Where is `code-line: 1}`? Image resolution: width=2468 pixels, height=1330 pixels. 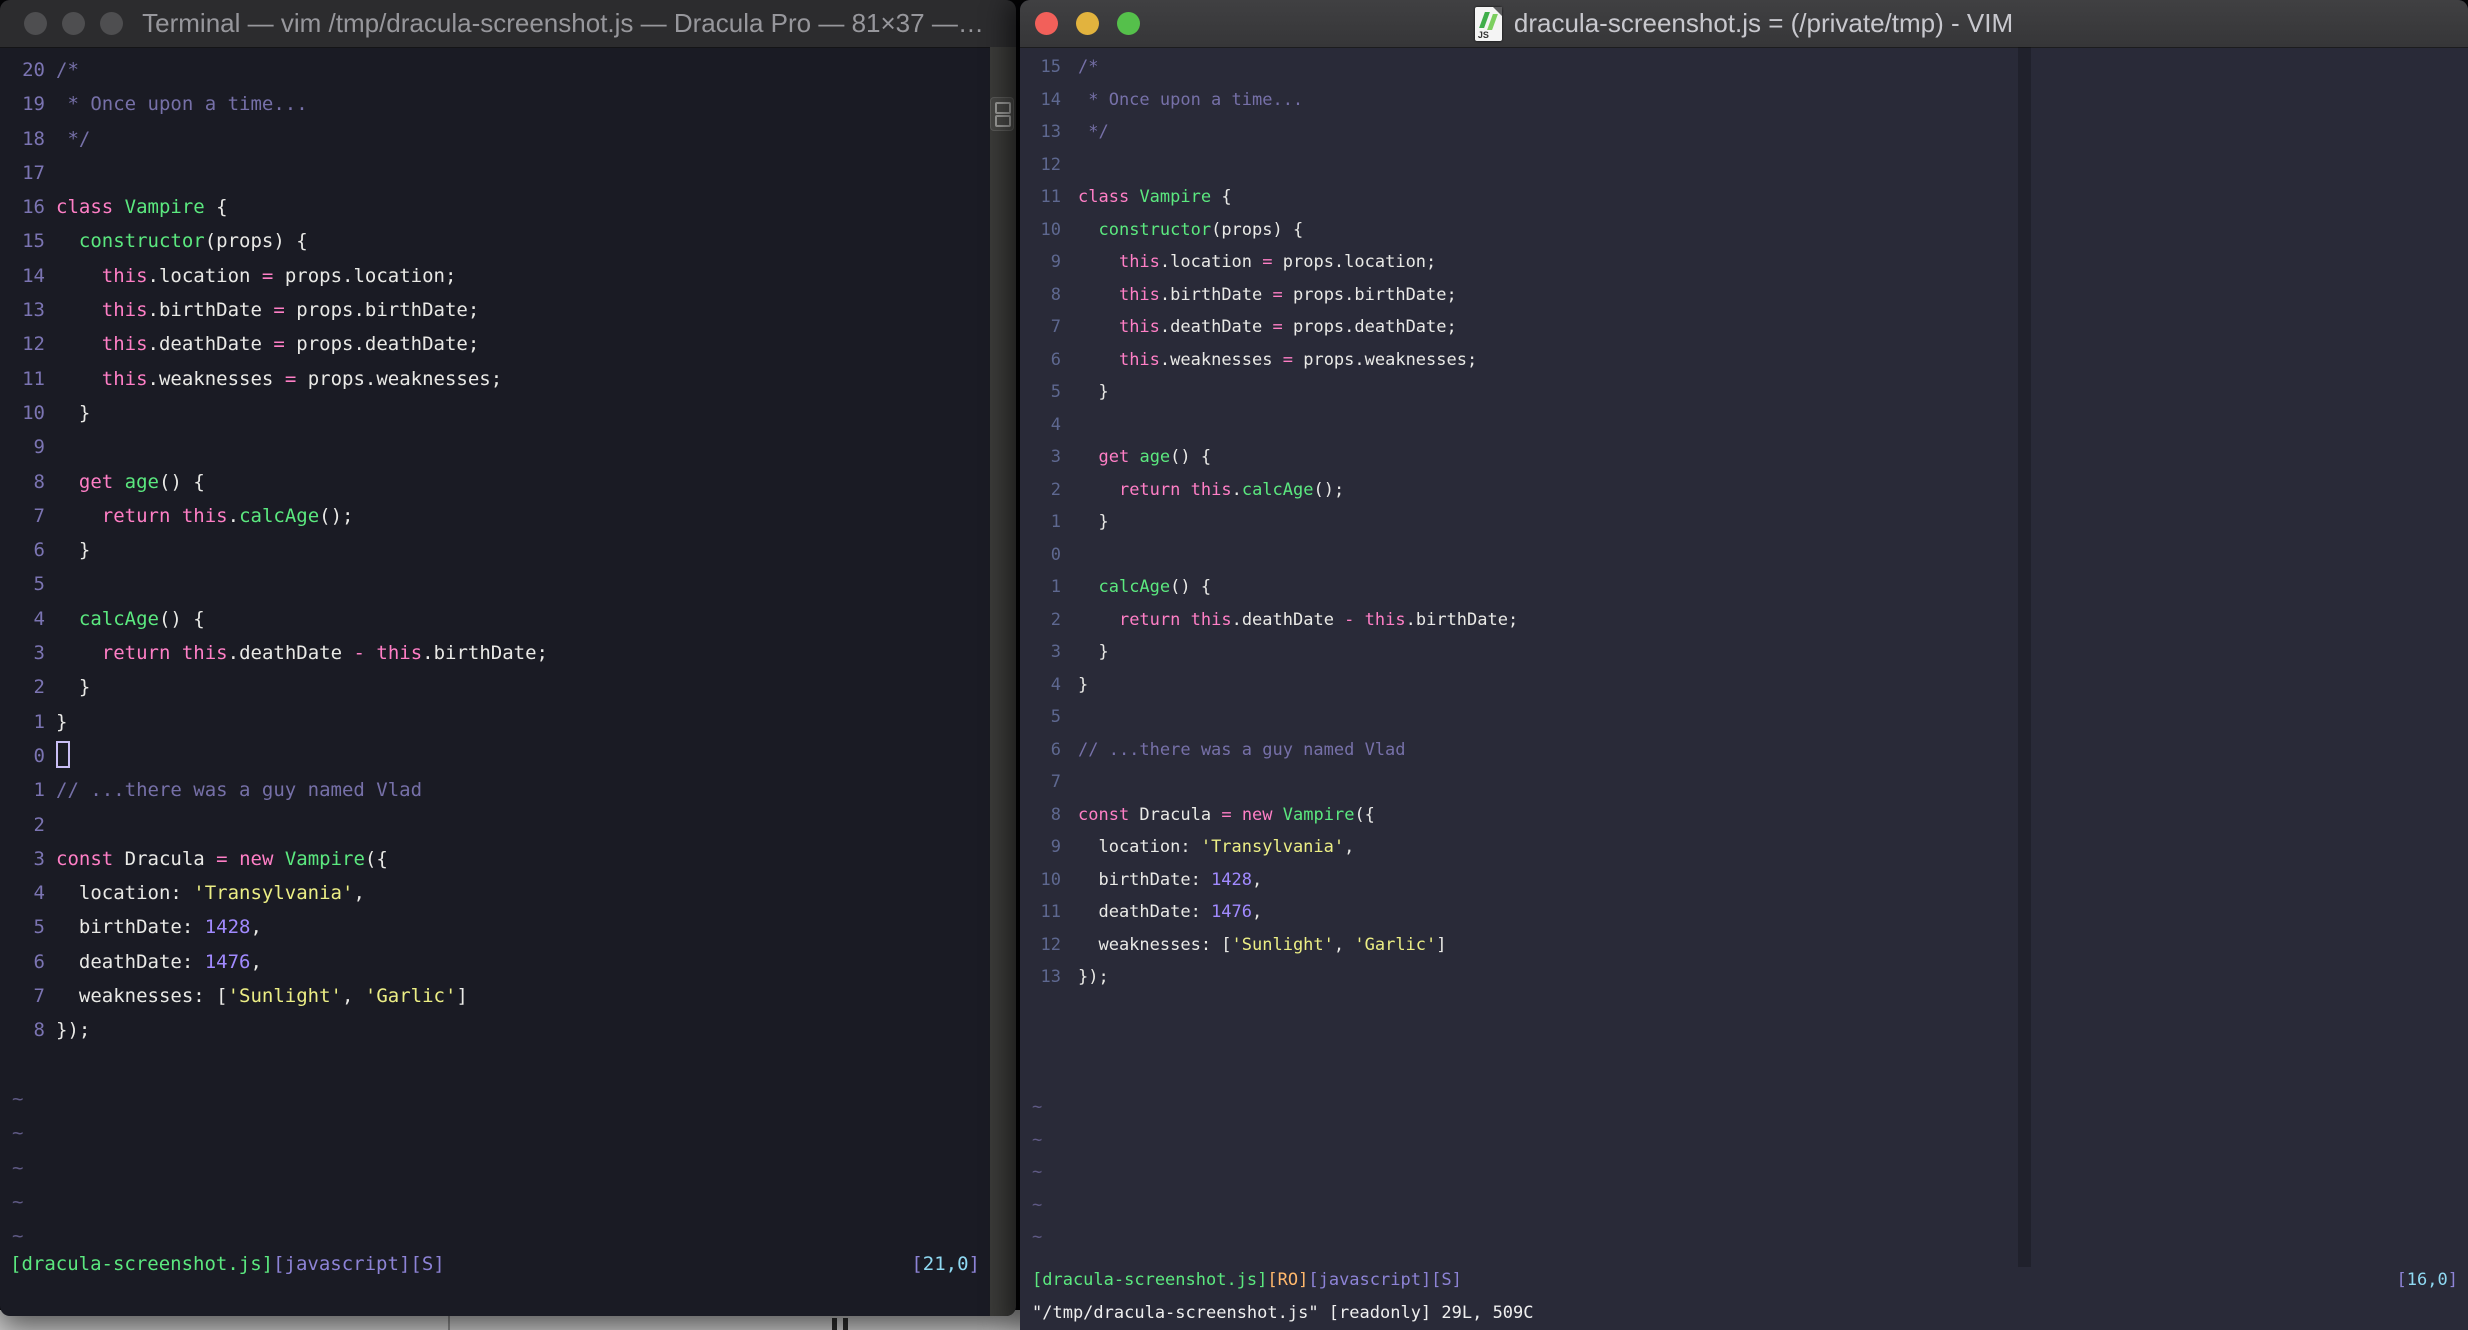
code-line: 1} is located at coordinates (501, 722).